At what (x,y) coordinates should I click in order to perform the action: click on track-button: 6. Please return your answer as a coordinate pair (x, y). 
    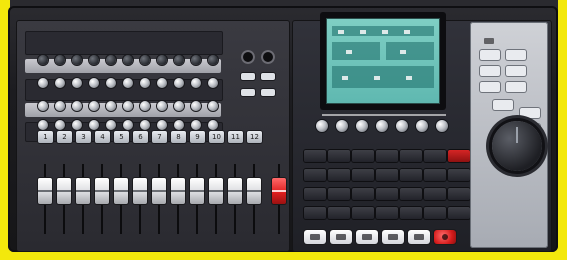
    Looking at the image, I should click on (140, 137).